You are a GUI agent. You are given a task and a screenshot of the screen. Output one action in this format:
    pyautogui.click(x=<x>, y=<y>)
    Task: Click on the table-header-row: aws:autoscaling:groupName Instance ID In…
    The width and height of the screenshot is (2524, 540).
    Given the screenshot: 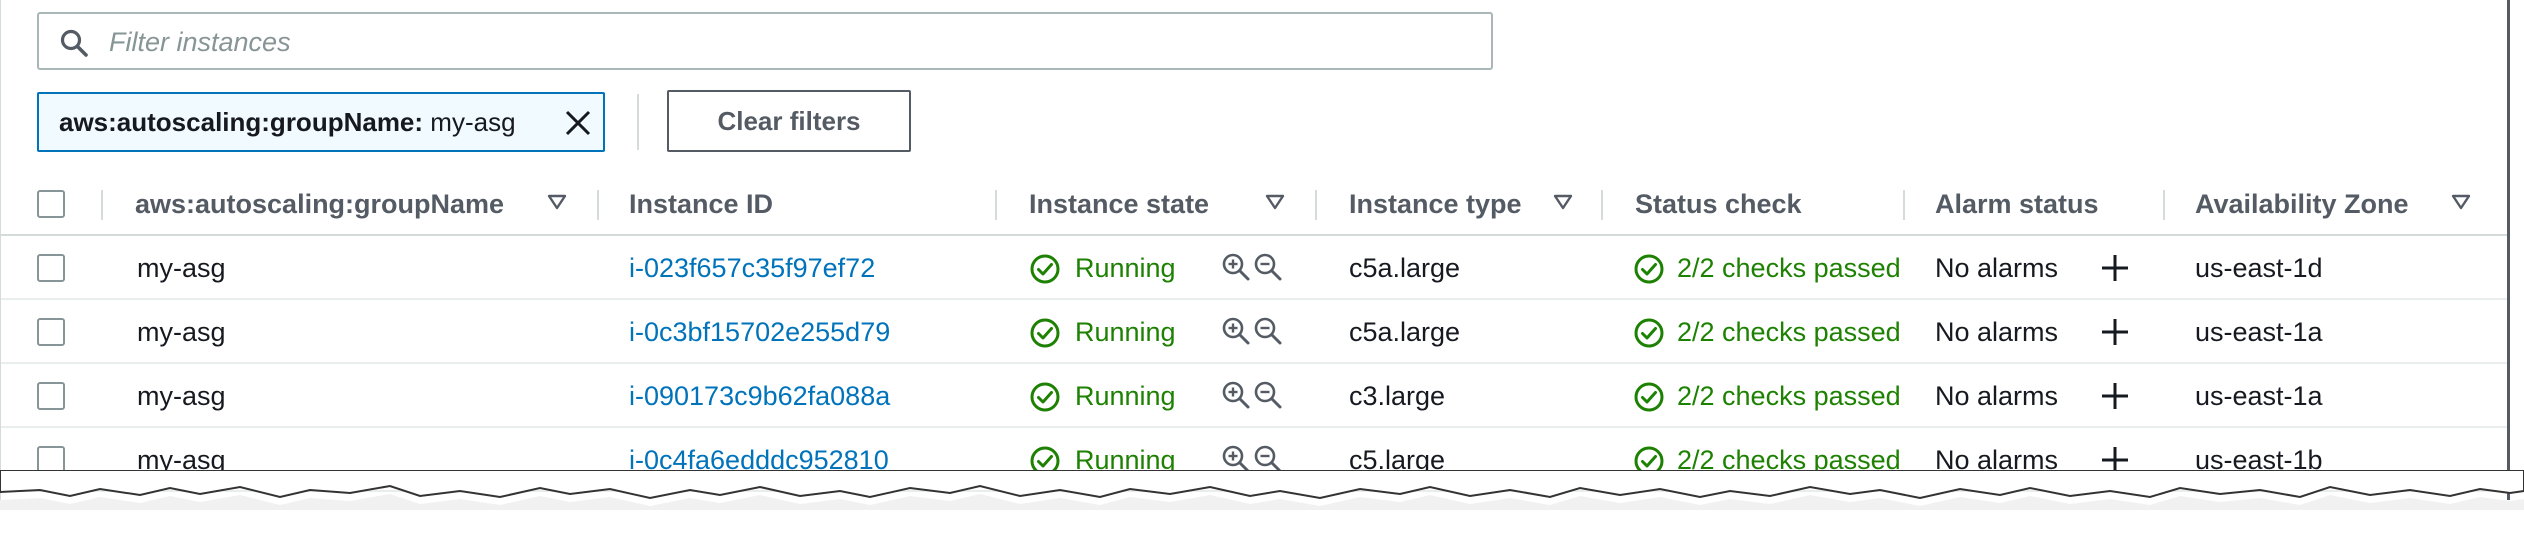 What is the action you would take?
    pyautogui.click(x=1254, y=204)
    